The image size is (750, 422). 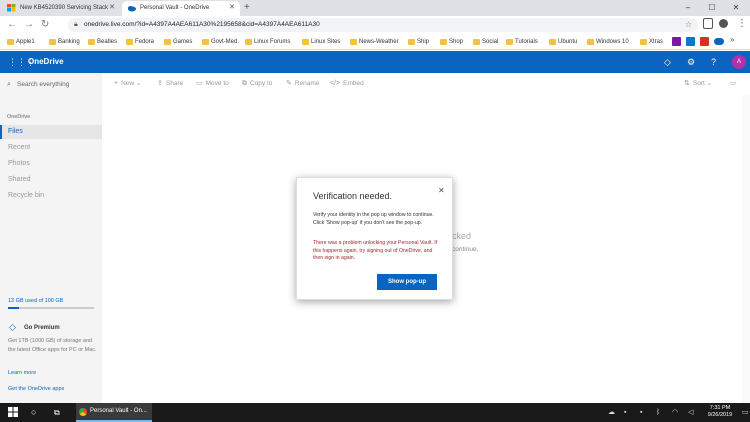 What do you see at coordinates (522, 42) in the screenshot?
I see `bookmark-folder: Tutorials` at bounding box center [522, 42].